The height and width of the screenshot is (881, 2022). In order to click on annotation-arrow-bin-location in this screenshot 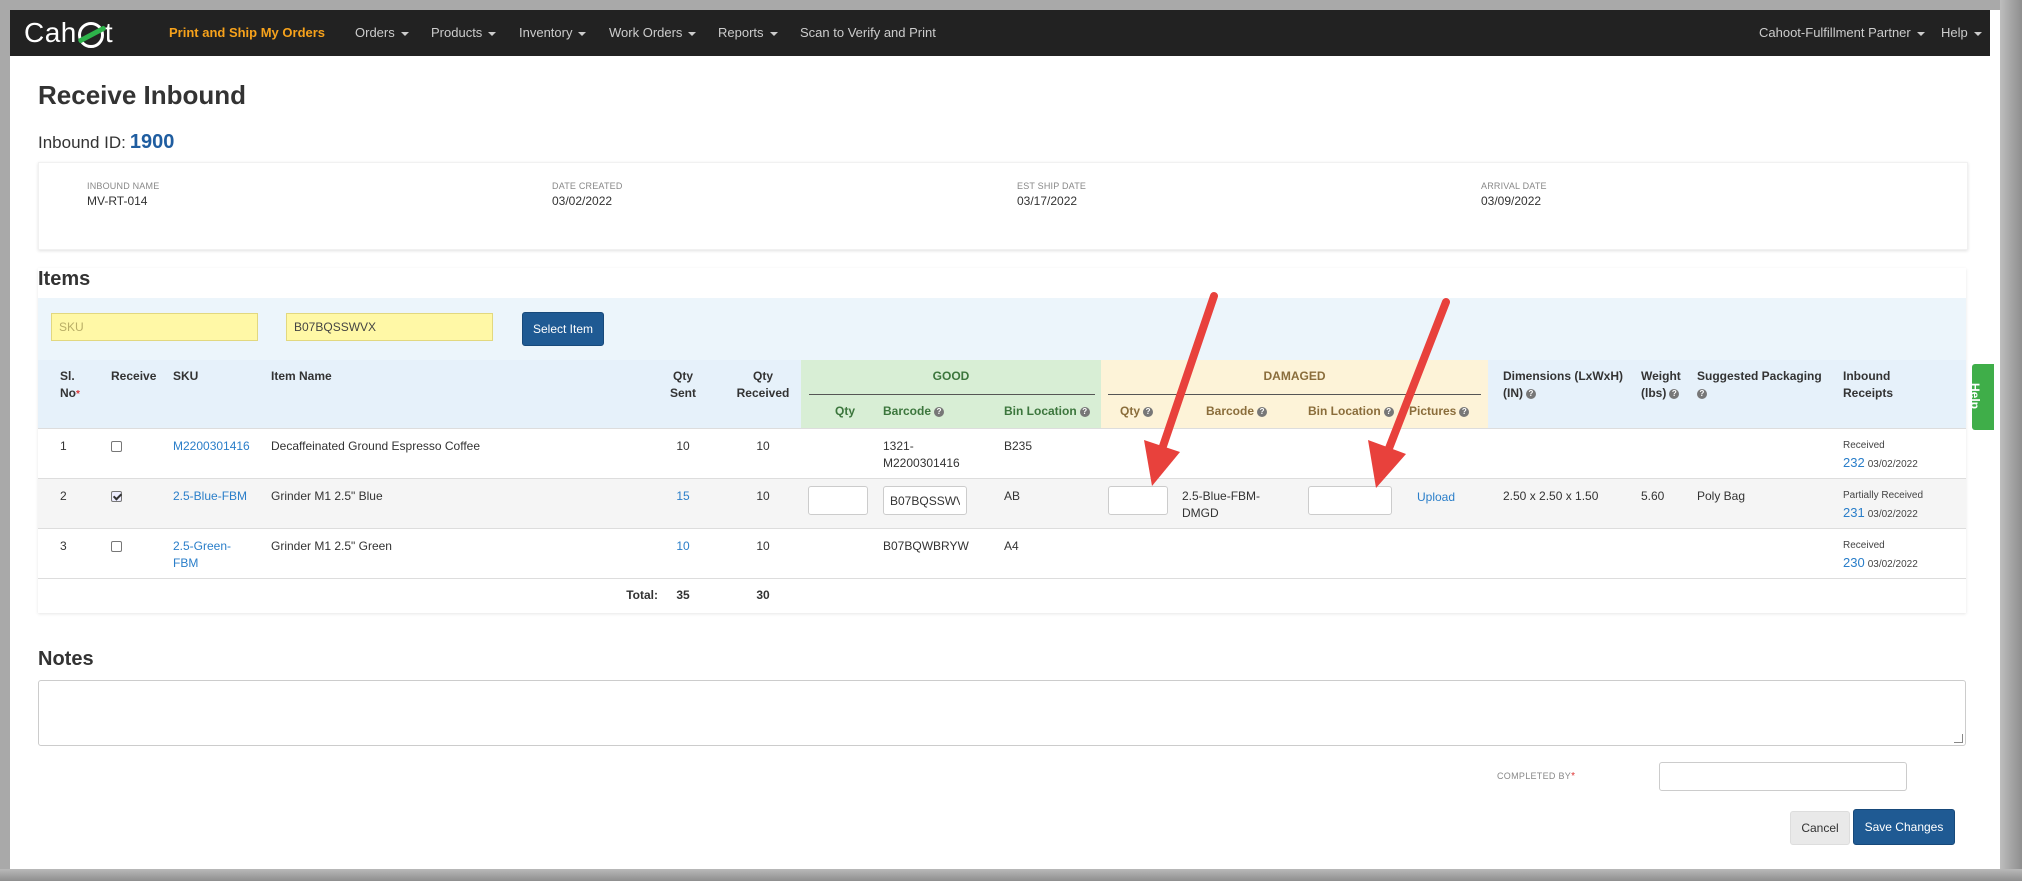, I will do `click(1409, 393)`.